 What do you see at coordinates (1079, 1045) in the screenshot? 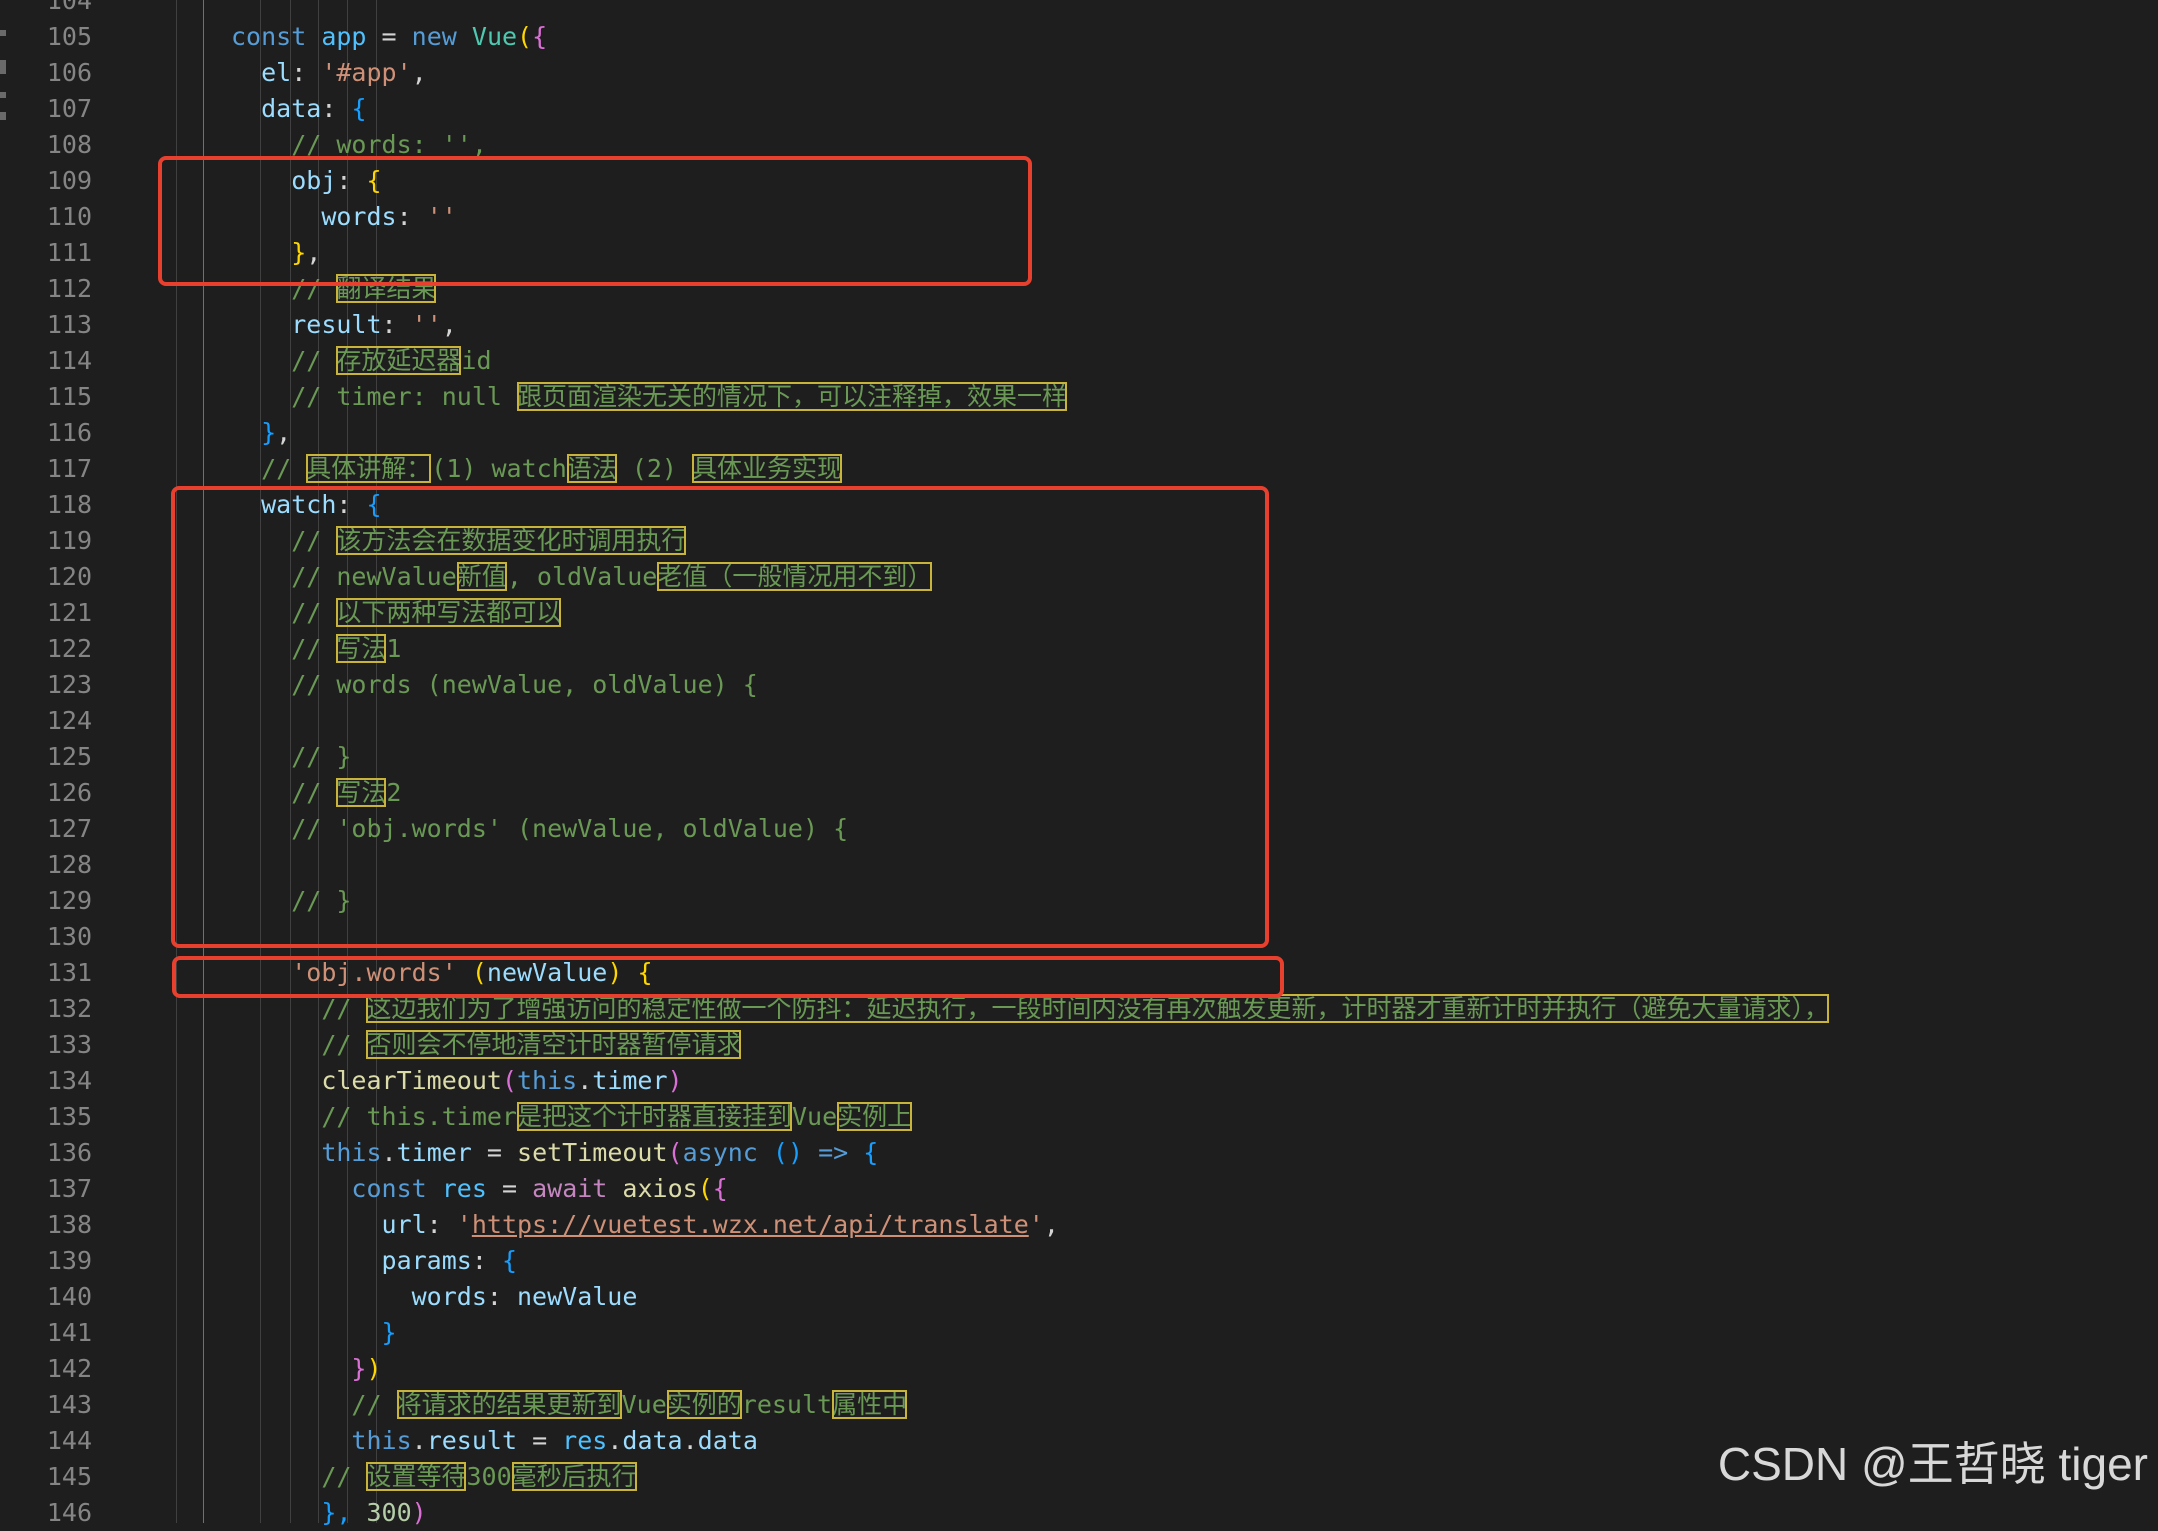
I see `code-line: 133 // 否则会不停地清空计时器暂停请求` at bounding box center [1079, 1045].